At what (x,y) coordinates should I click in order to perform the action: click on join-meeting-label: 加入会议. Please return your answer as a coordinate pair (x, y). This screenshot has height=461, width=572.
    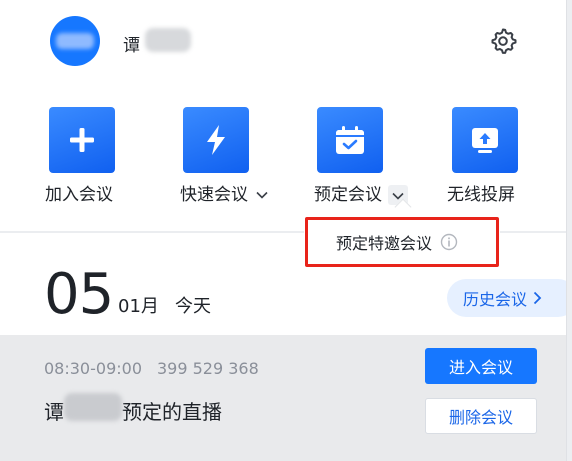
    Looking at the image, I should click on (79, 195).